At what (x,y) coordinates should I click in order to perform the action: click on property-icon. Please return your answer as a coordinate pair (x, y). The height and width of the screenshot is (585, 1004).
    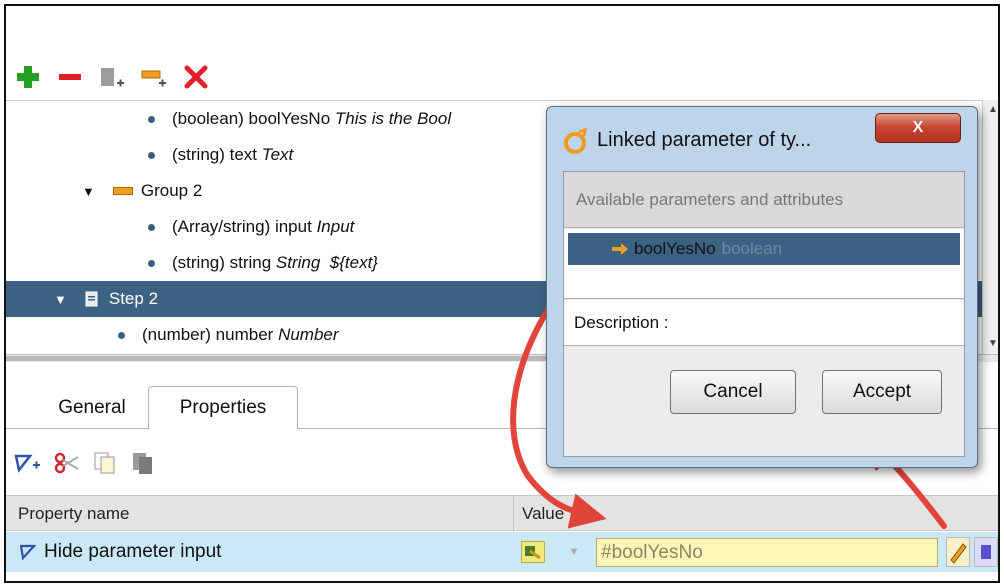
    Looking at the image, I should click on (28, 552).